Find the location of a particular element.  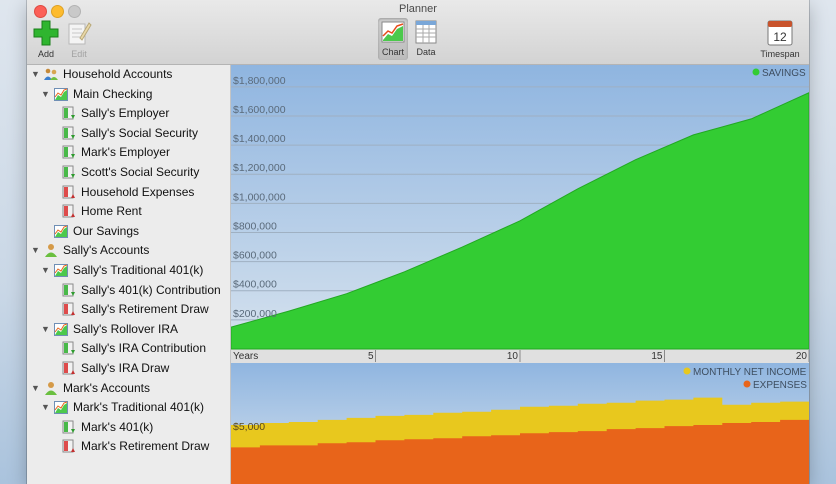

sidebar-item: Scott's Social Security is located at coordinates (128, 173).